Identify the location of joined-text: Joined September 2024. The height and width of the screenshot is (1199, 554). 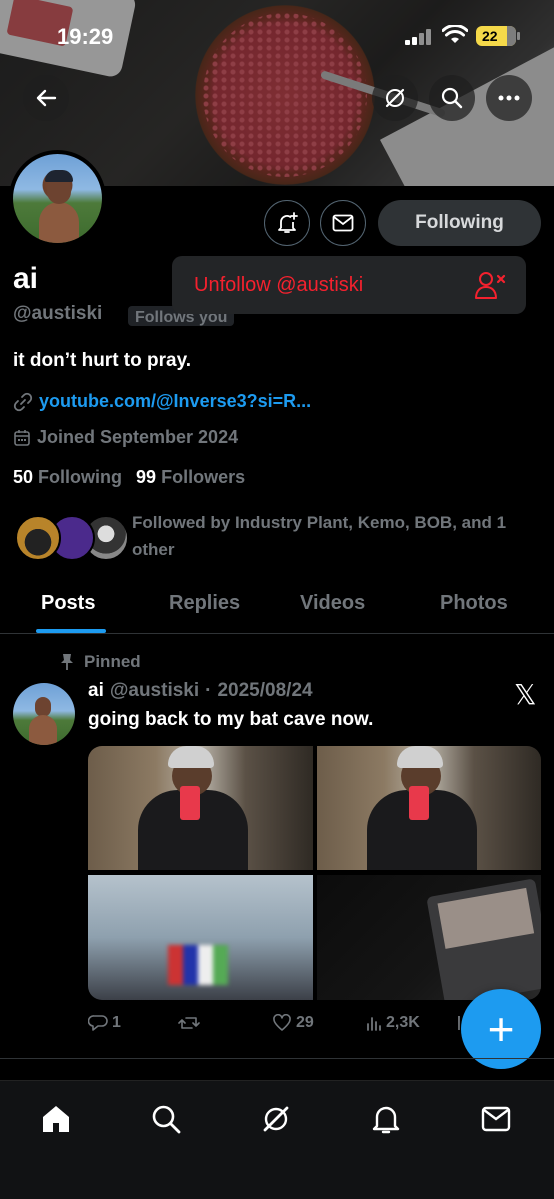
(138, 437).